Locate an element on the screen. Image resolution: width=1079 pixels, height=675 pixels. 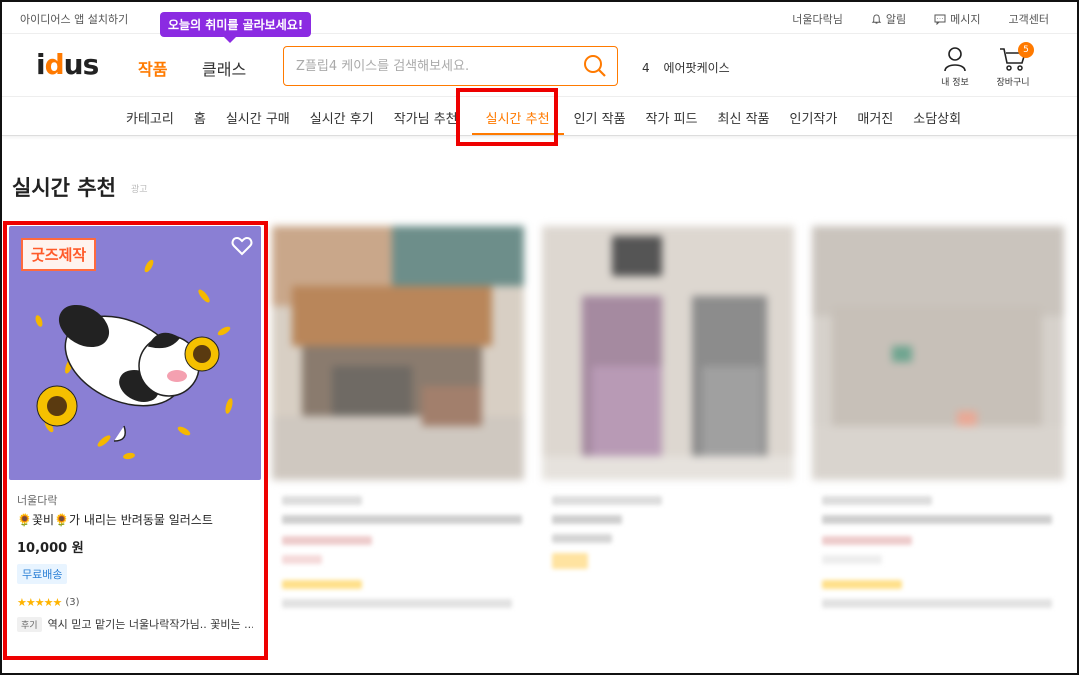
ranking-number: 4 is located at coordinates (646, 68).